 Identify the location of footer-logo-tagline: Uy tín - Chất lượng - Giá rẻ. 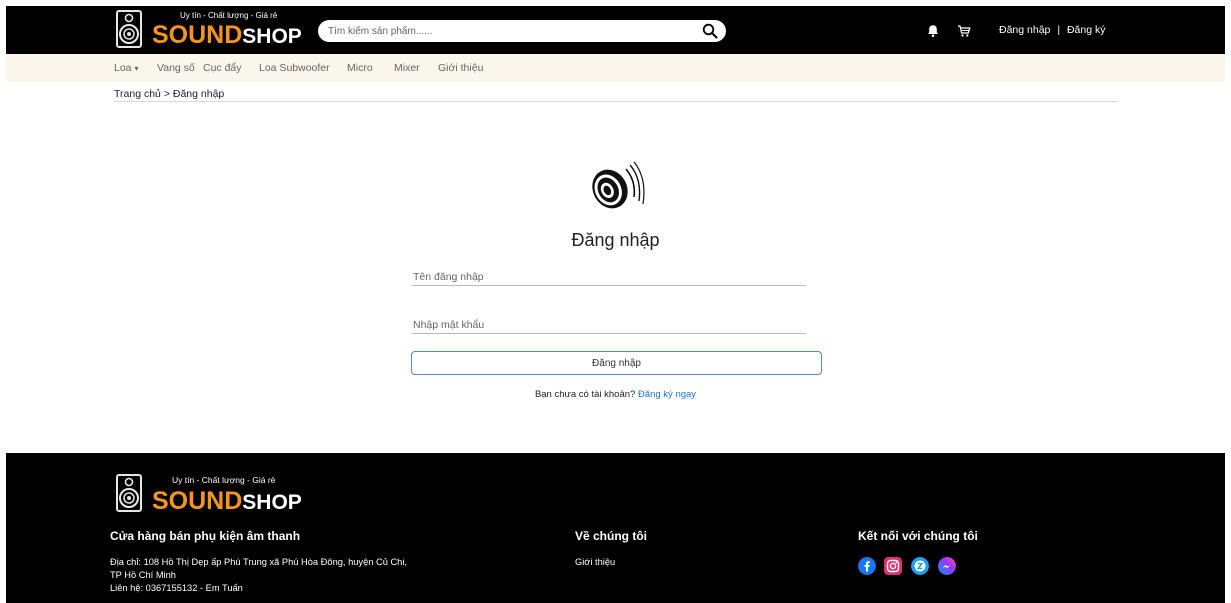
(224, 480).